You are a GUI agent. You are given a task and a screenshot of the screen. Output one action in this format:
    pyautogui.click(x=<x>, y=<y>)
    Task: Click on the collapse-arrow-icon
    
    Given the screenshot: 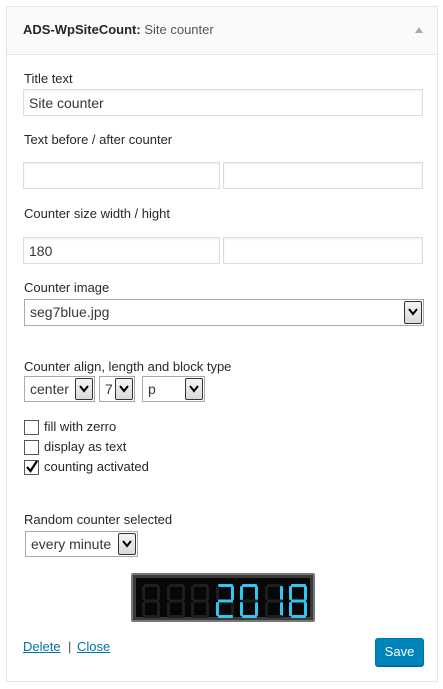 What is the action you would take?
    pyautogui.click(x=419, y=30)
    